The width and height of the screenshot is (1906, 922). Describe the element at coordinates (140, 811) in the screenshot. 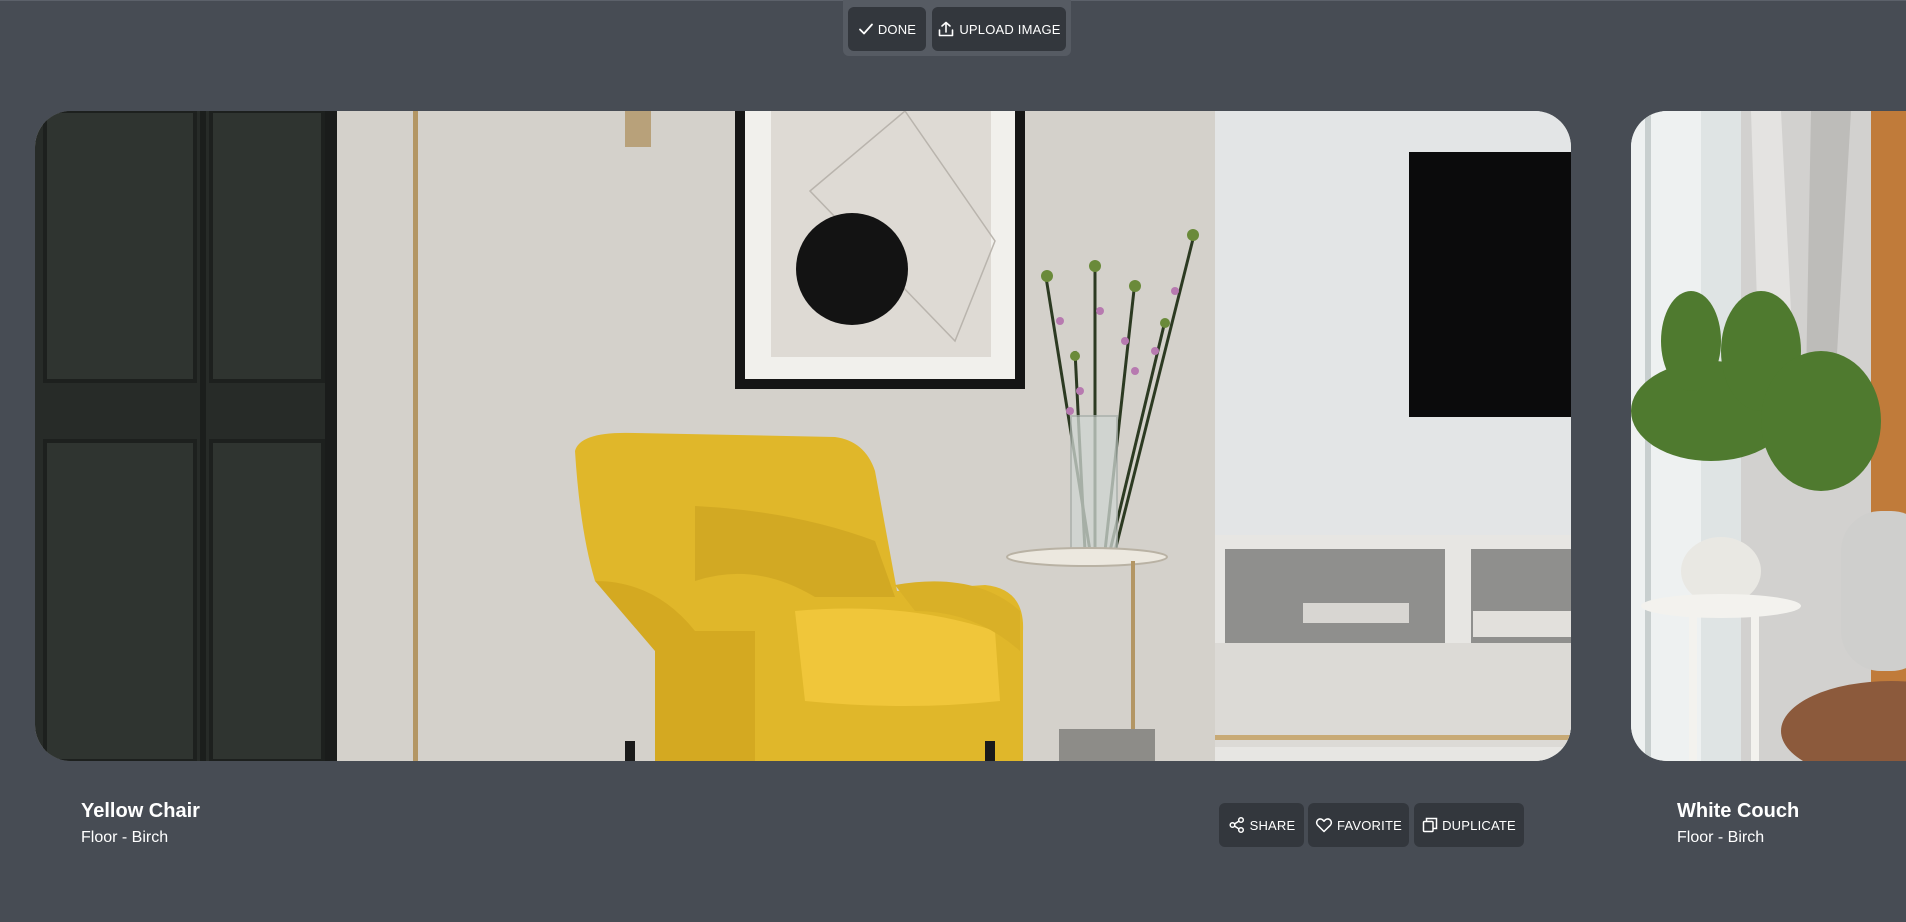

I see `item-title: Yellow Chair` at that location.